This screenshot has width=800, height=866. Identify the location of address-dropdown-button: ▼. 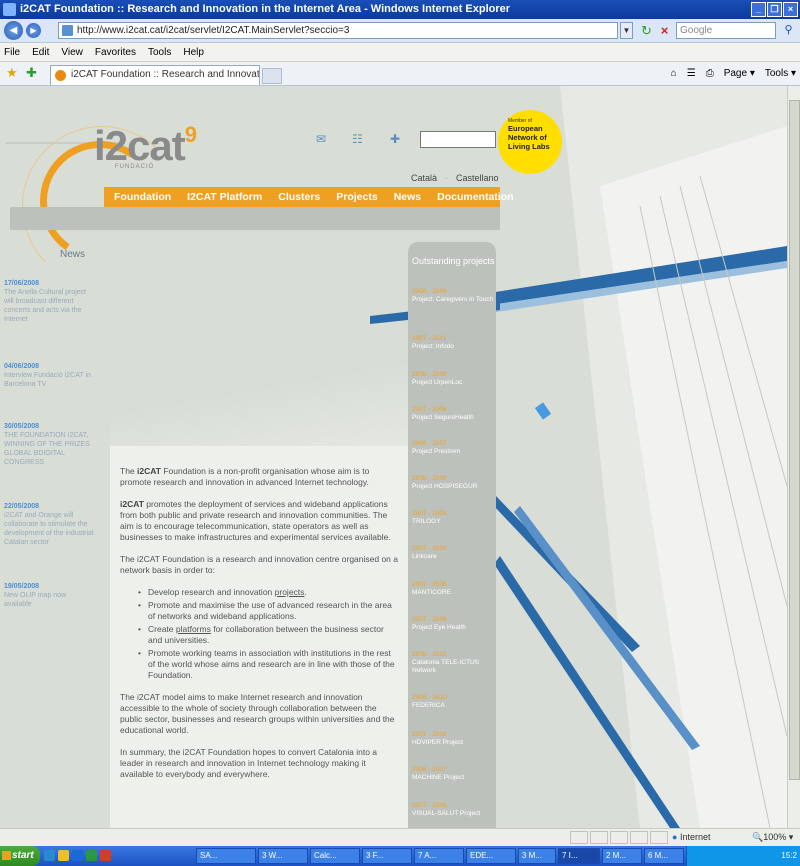
(626, 30).